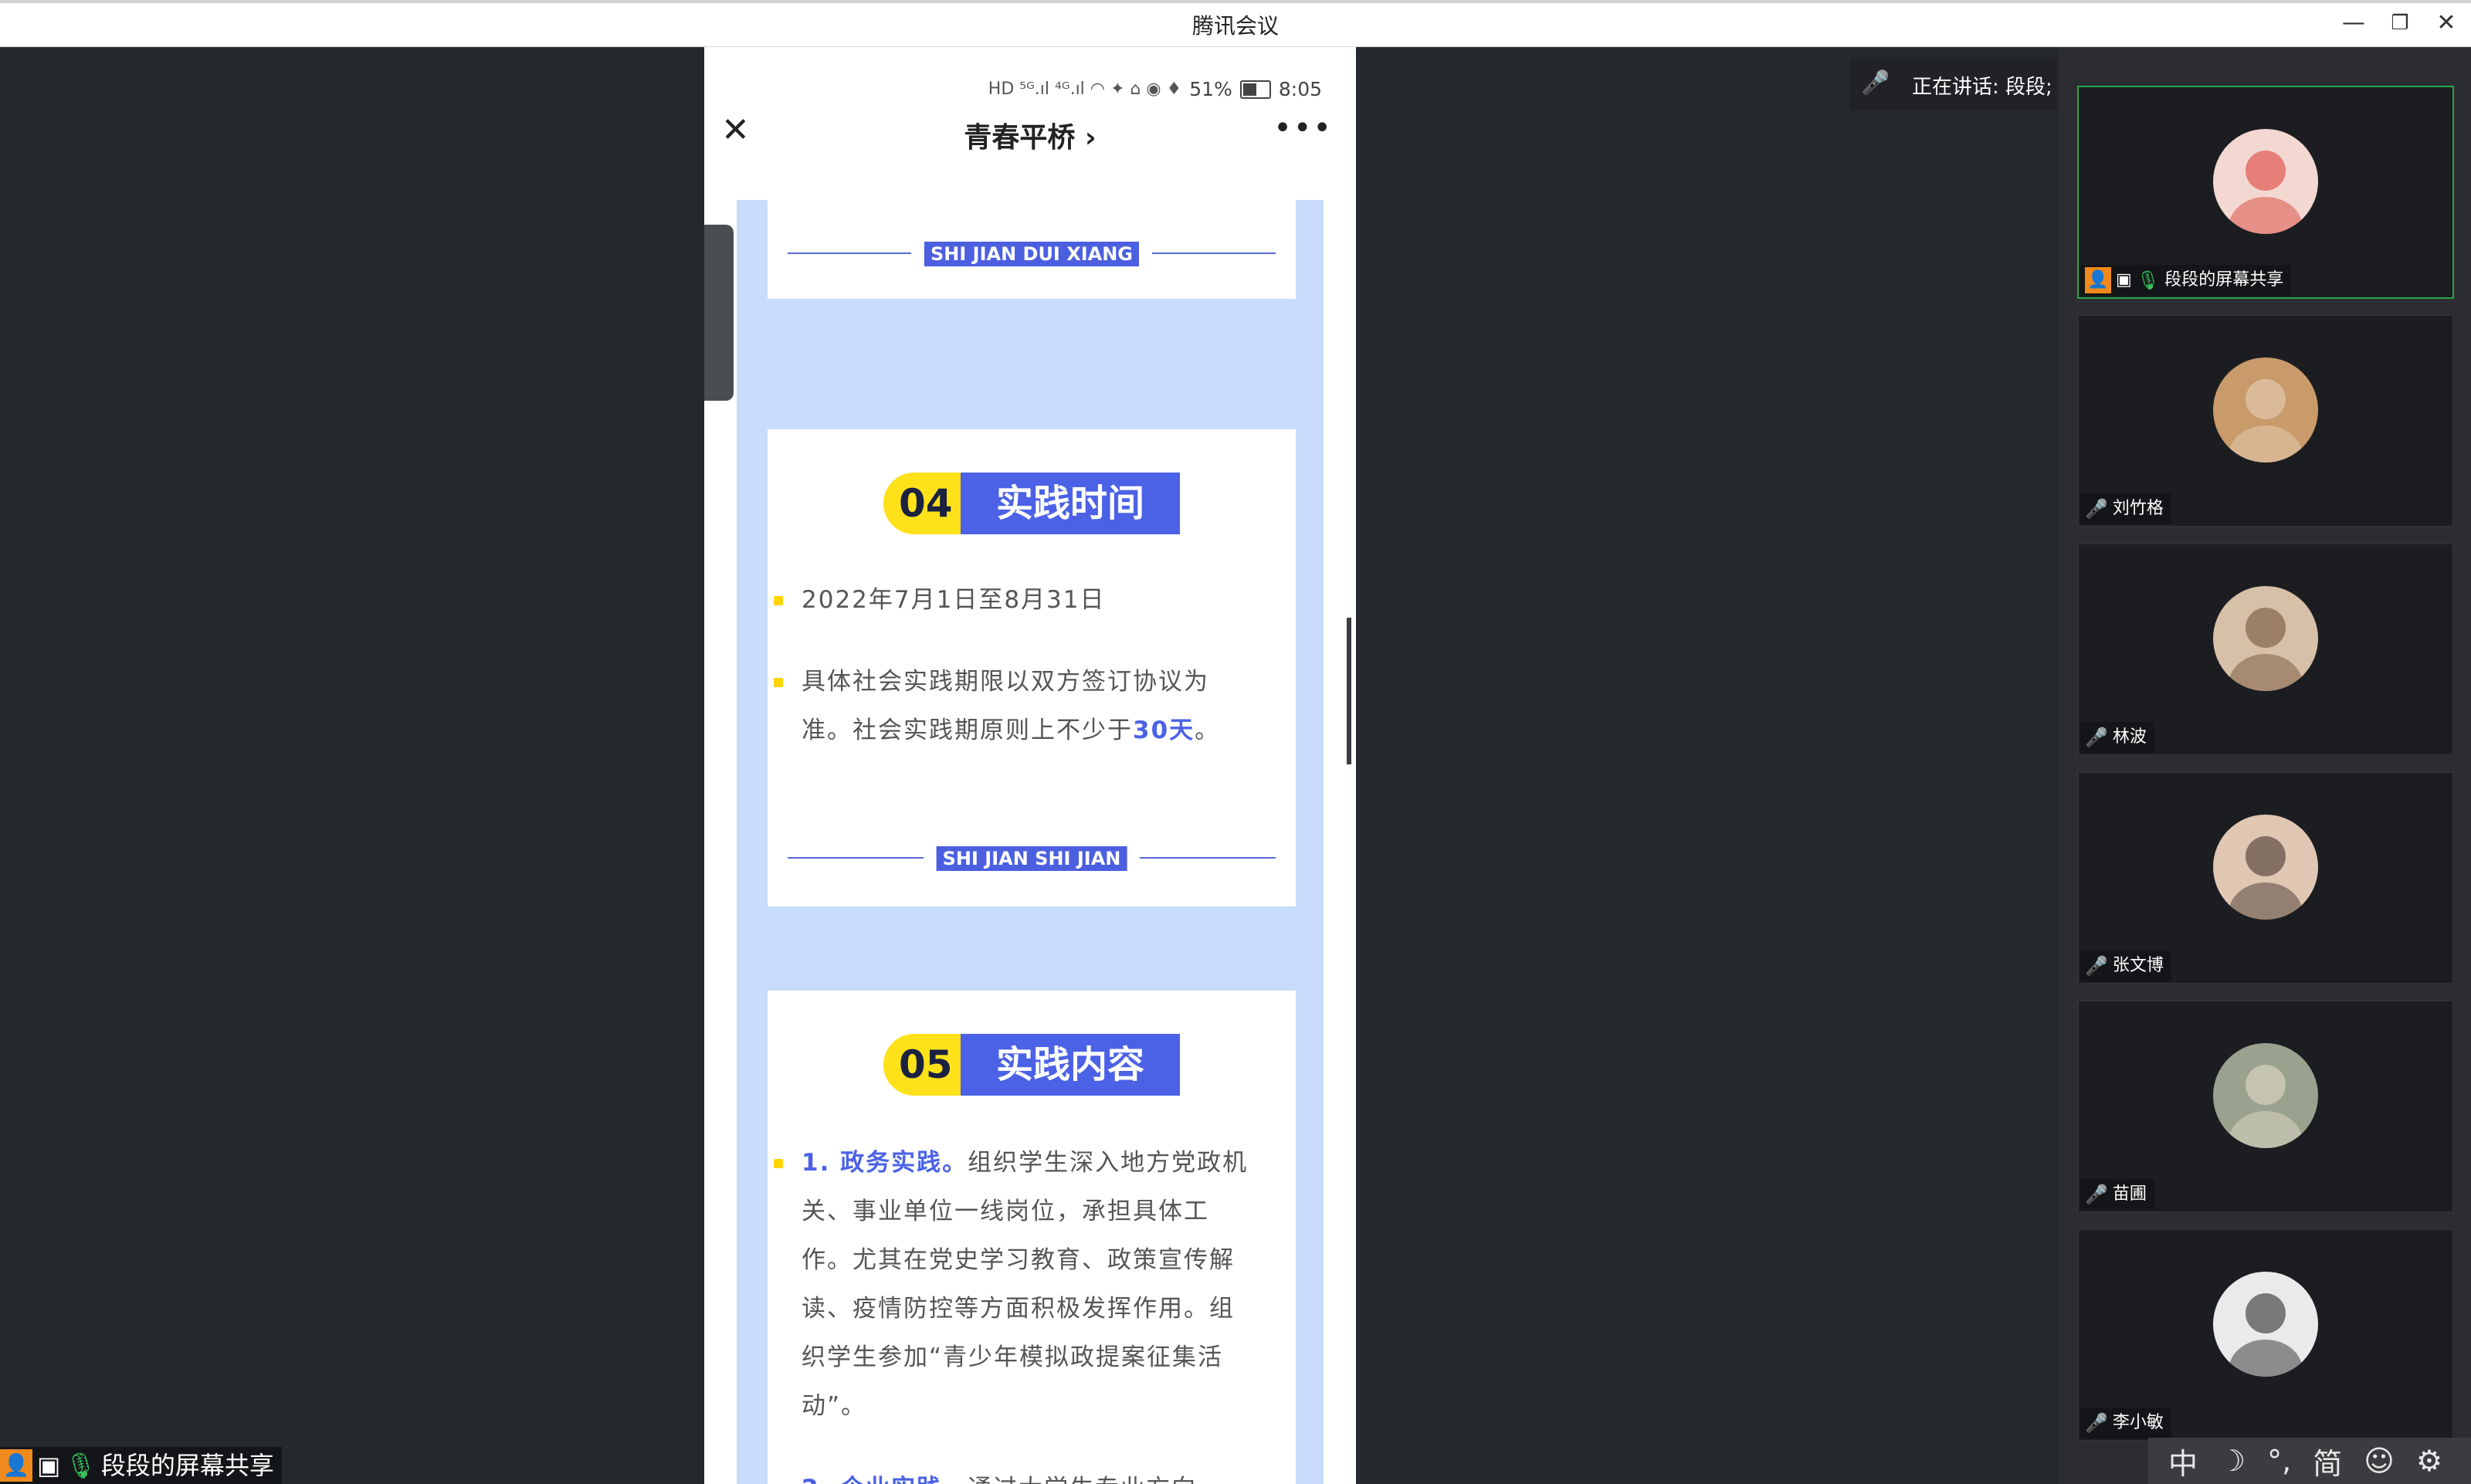 This screenshot has width=2471, height=1484. What do you see at coordinates (2328, 1461) in the screenshot?
I see `ime-button: 简` at bounding box center [2328, 1461].